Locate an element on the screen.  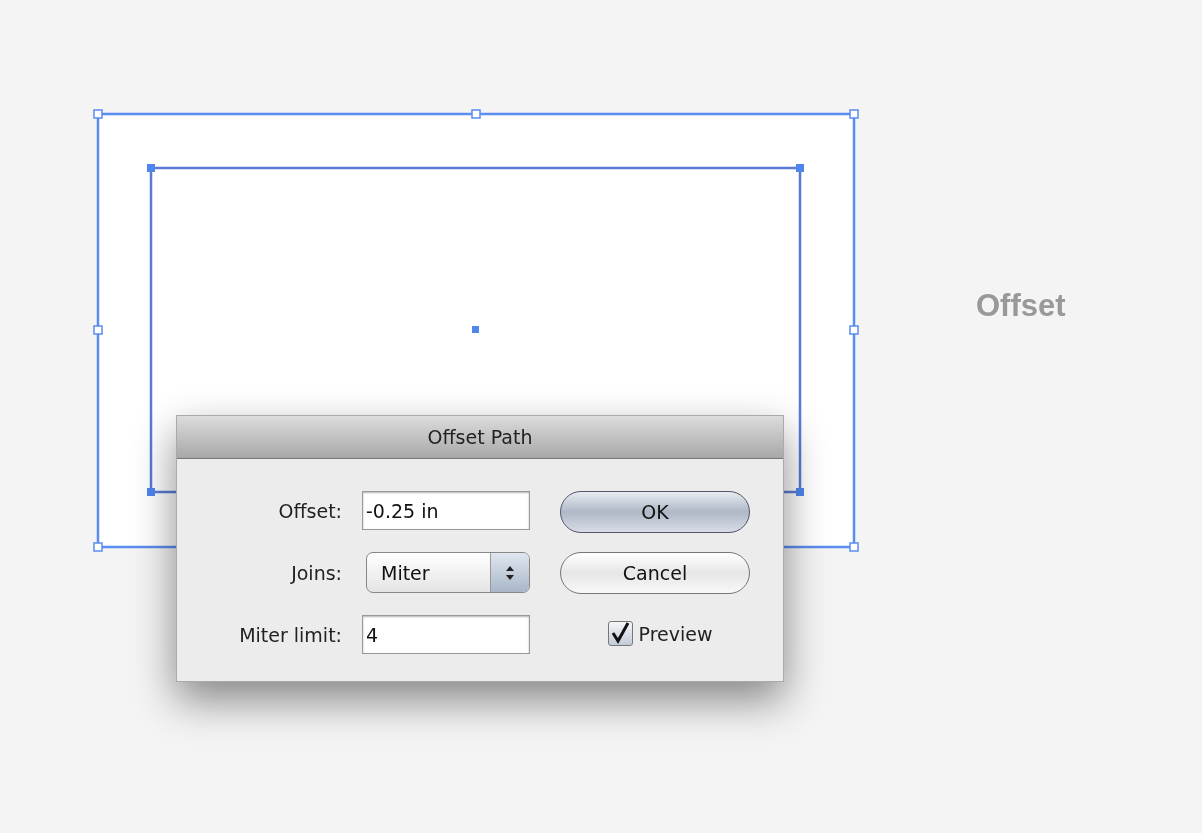
caption-label: Offset is located at coordinates (1021, 306).